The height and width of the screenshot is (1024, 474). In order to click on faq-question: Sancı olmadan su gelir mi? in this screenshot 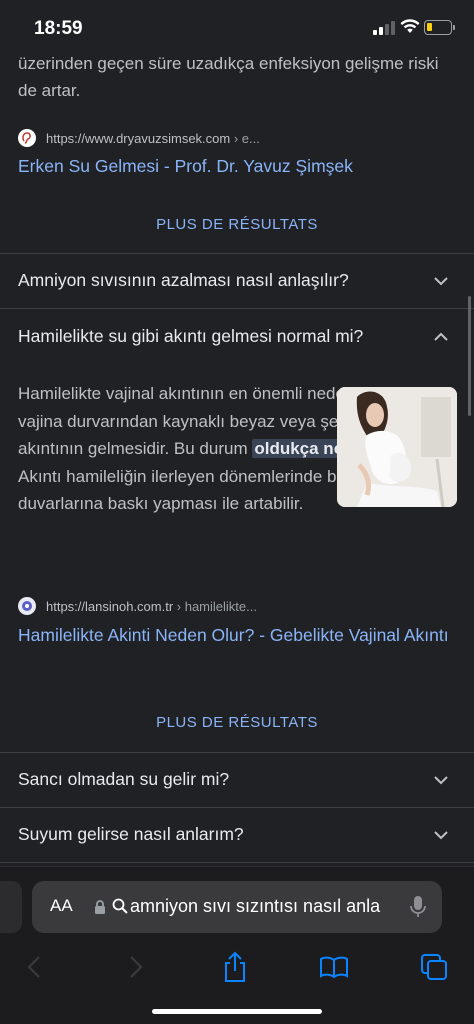, I will do `click(124, 779)`.